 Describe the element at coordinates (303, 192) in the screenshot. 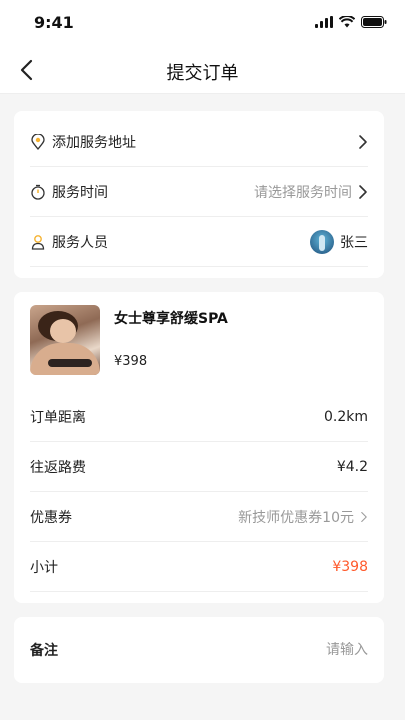

I see `service-time-placeholder: 请选择服务时间` at that location.